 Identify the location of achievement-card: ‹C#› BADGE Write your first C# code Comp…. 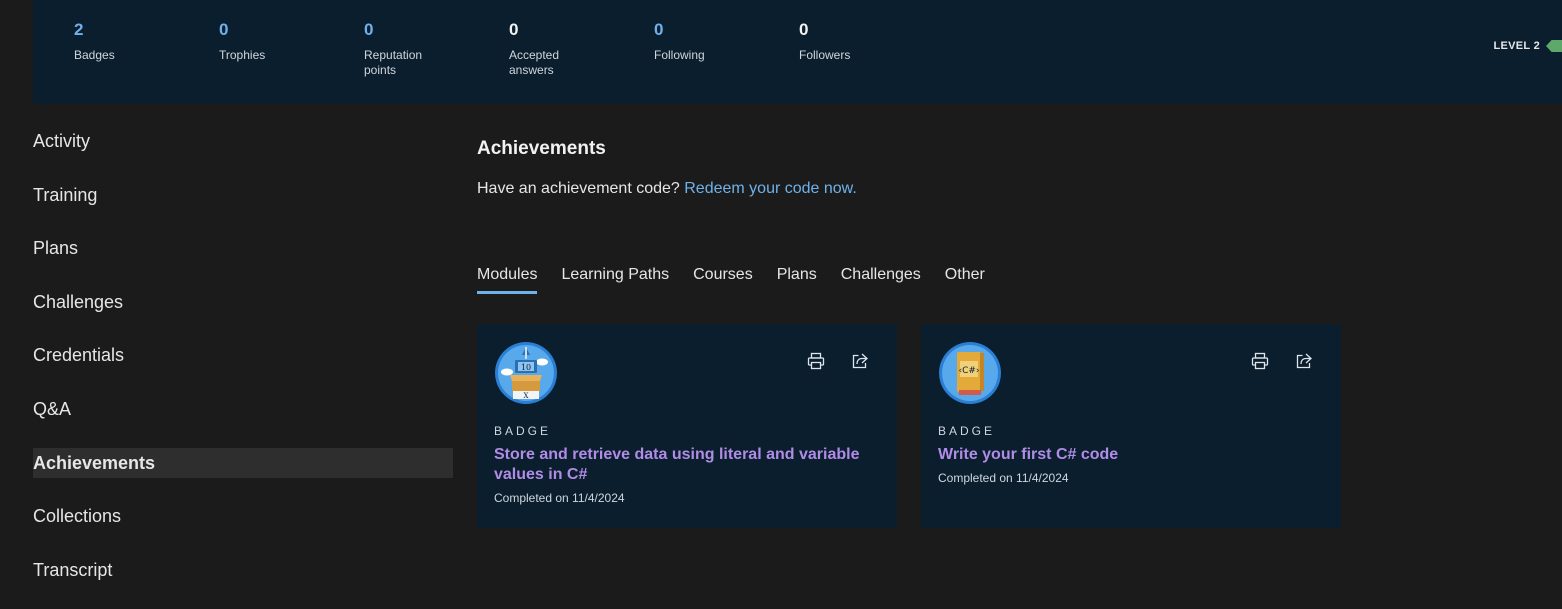
(1131, 426).